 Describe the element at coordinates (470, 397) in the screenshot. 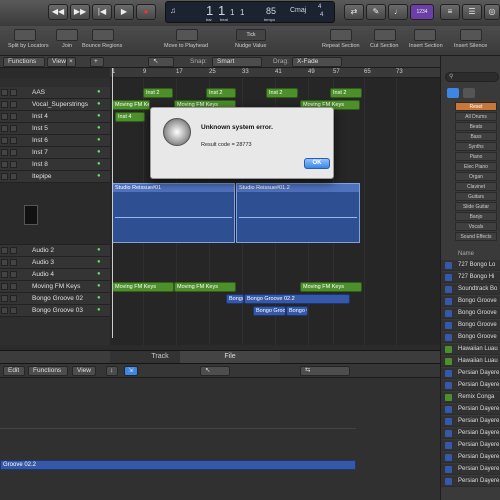

I see `loop-list-item: Remix Conga` at that location.